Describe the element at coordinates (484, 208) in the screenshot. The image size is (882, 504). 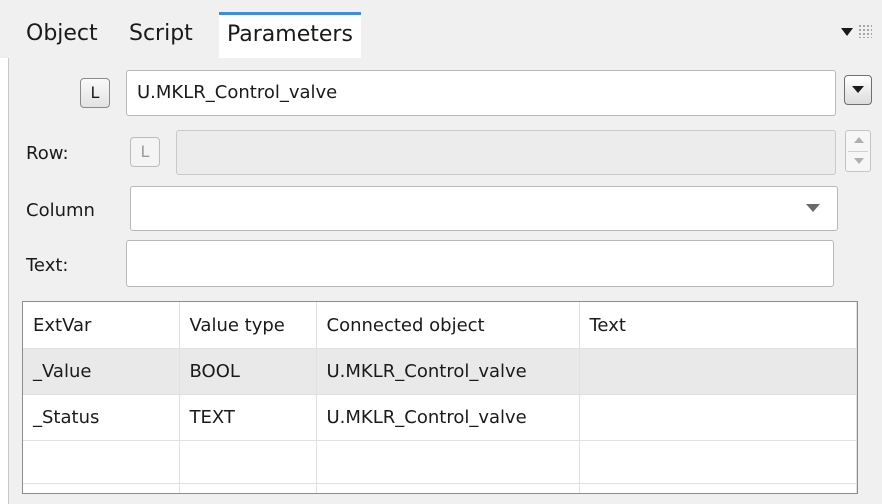
I see `column-combo` at that location.